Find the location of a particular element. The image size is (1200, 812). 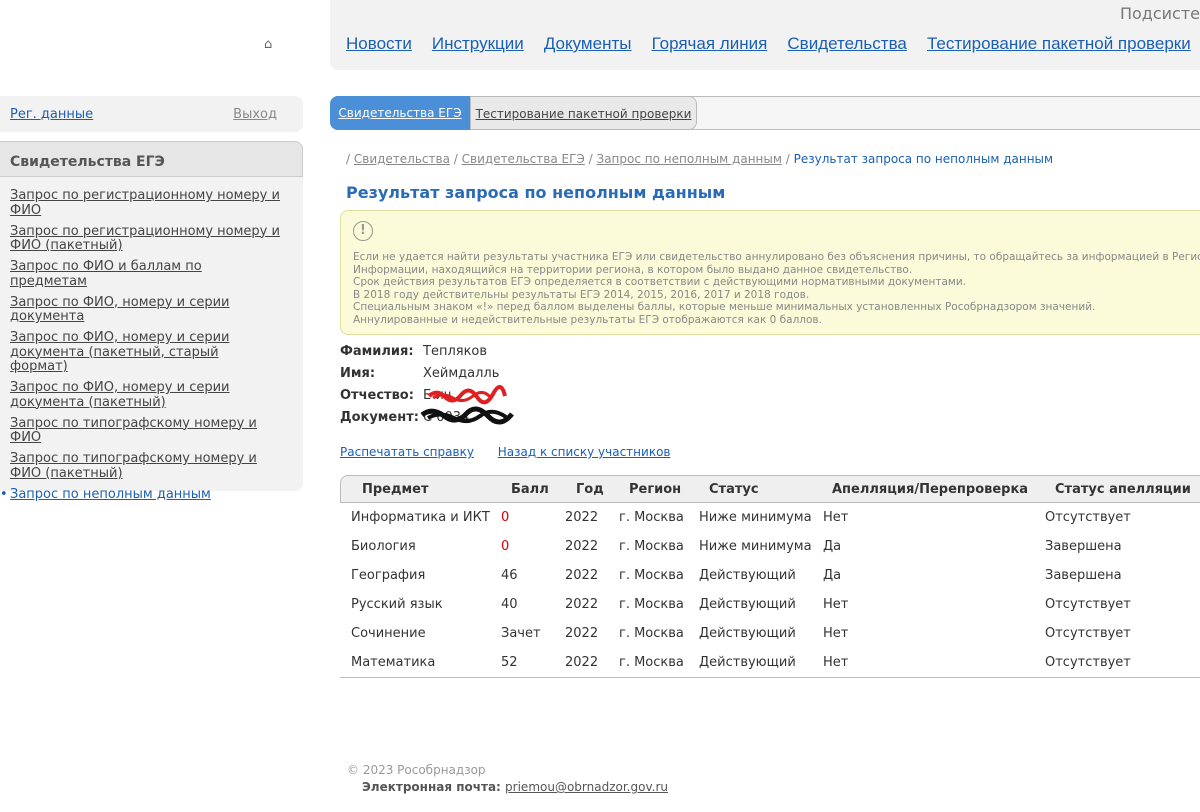

surname-label: Фамилия: is located at coordinates (377, 351).